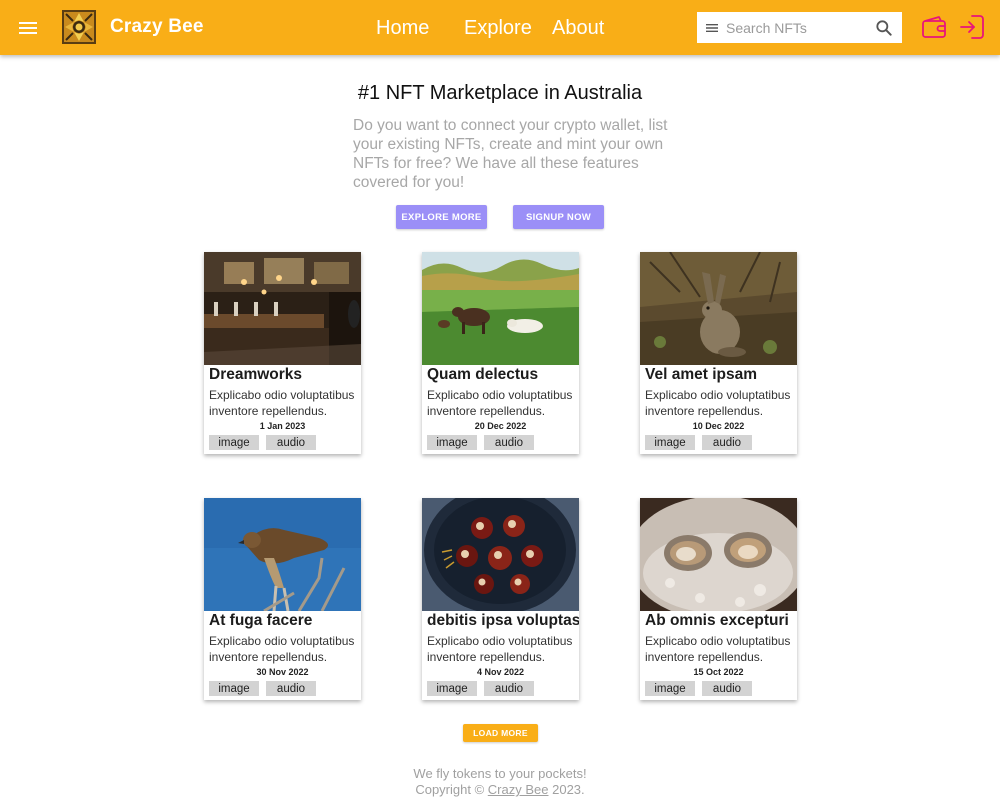 This screenshot has height=800, width=1000. I want to click on login-icon, so click(972, 27).